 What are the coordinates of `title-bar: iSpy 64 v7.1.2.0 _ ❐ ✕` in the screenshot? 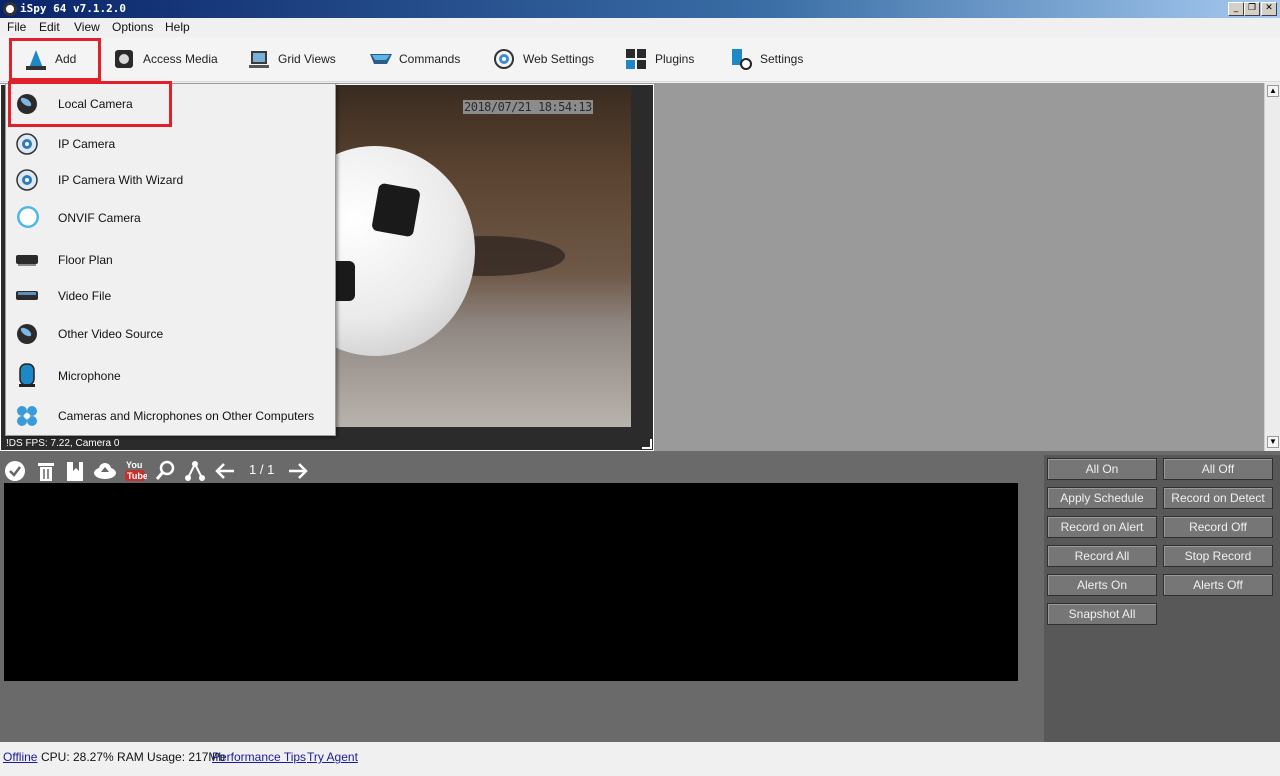 It's located at (640, 9).